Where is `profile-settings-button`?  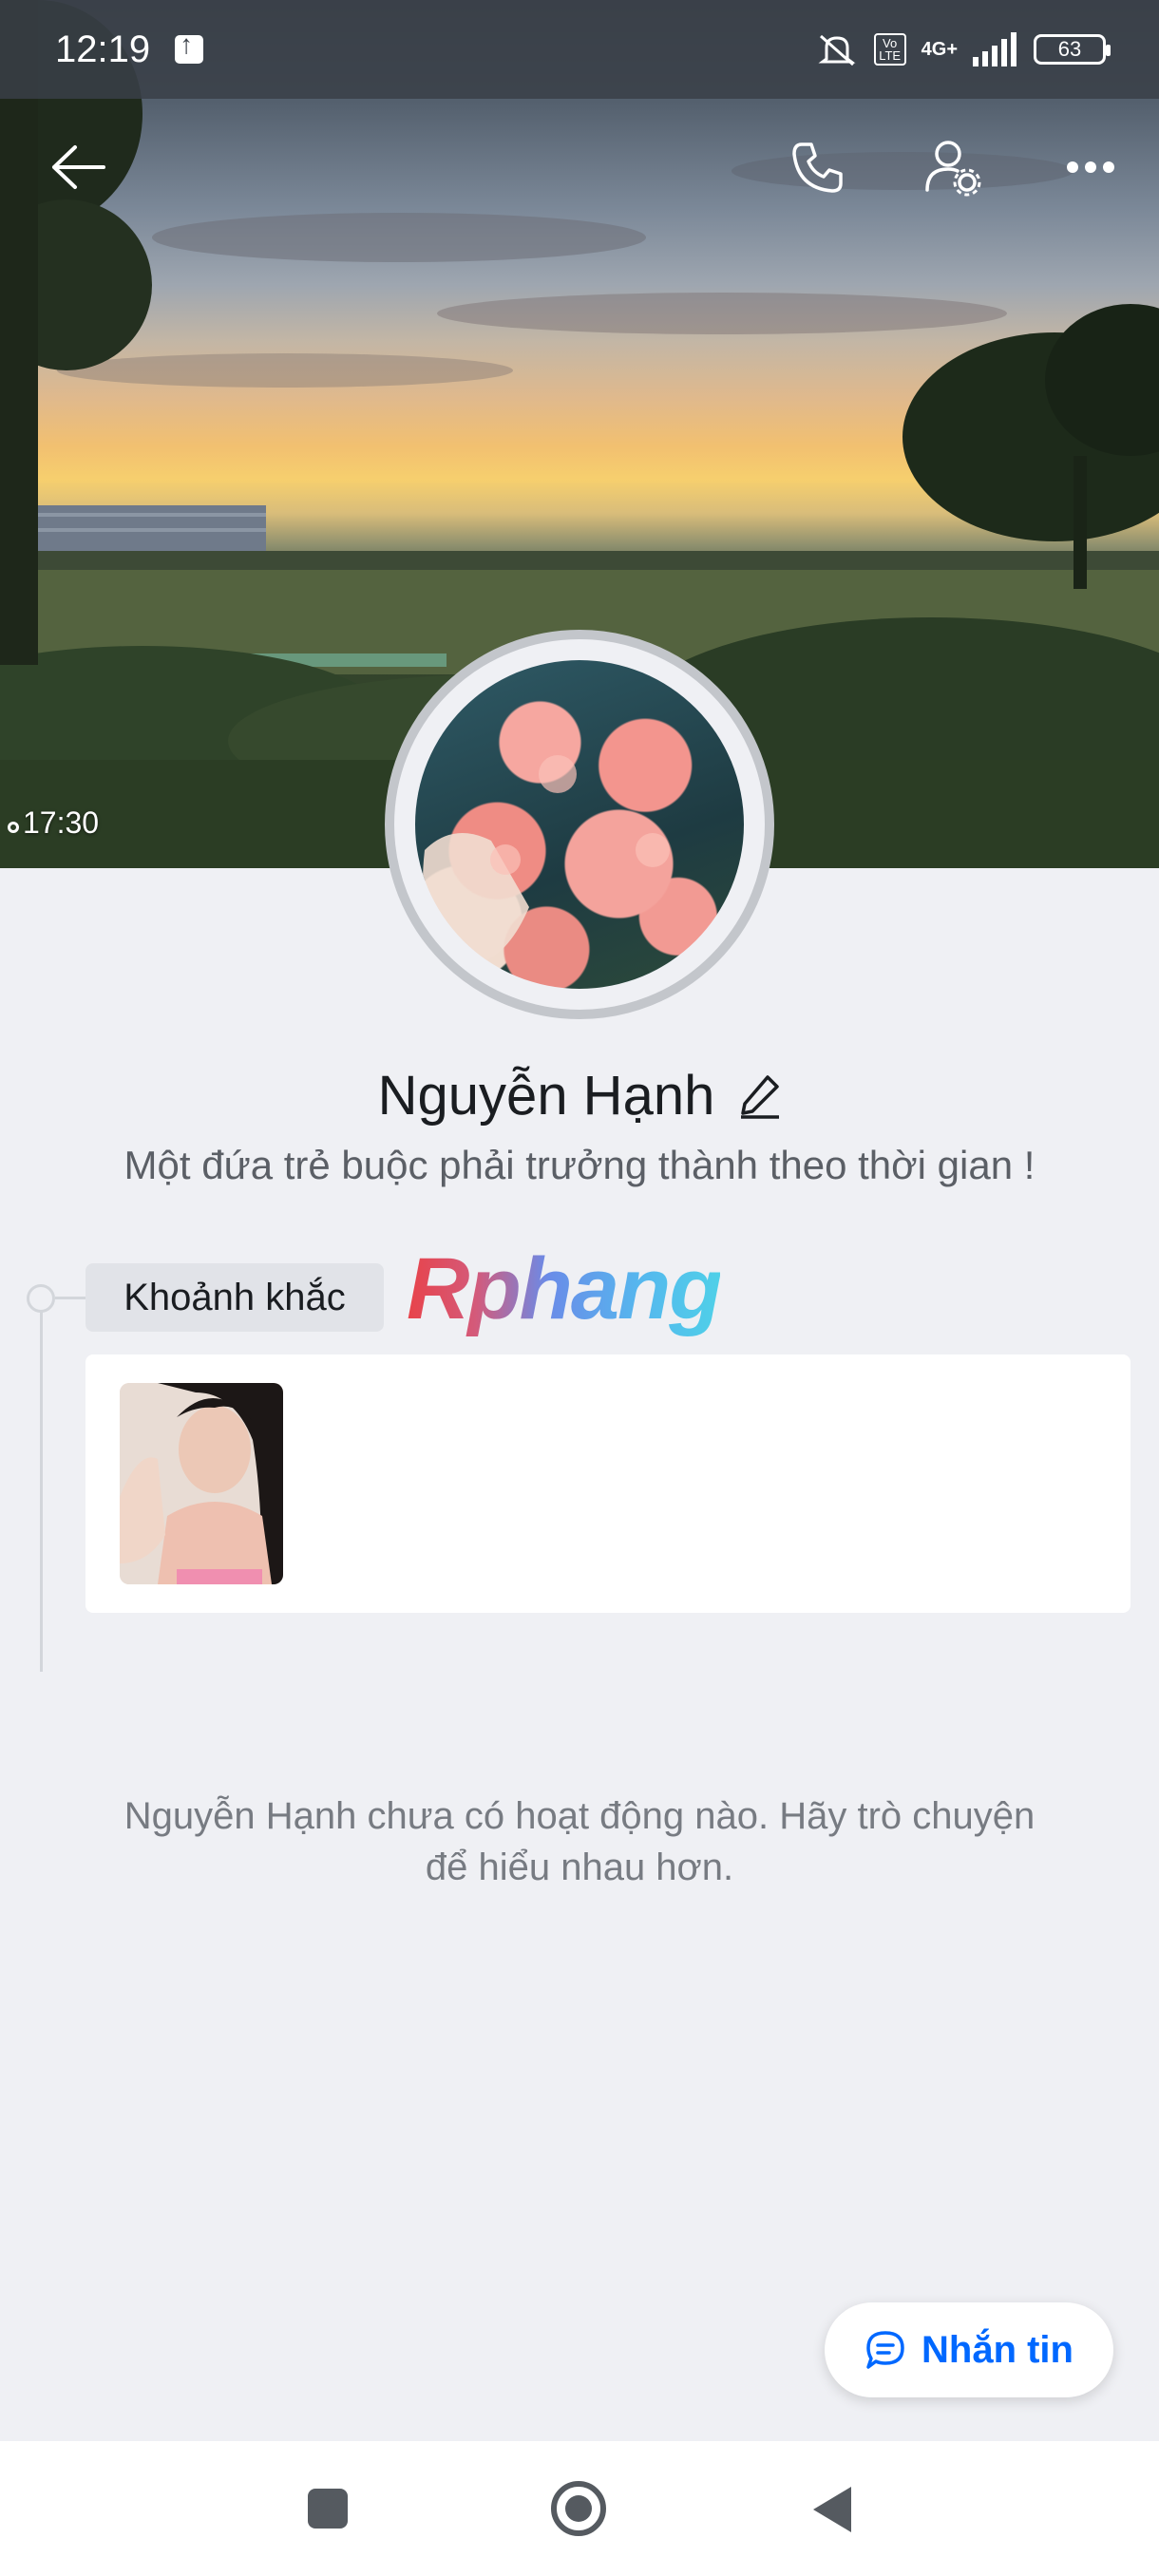 profile-settings-button is located at coordinates (953, 167).